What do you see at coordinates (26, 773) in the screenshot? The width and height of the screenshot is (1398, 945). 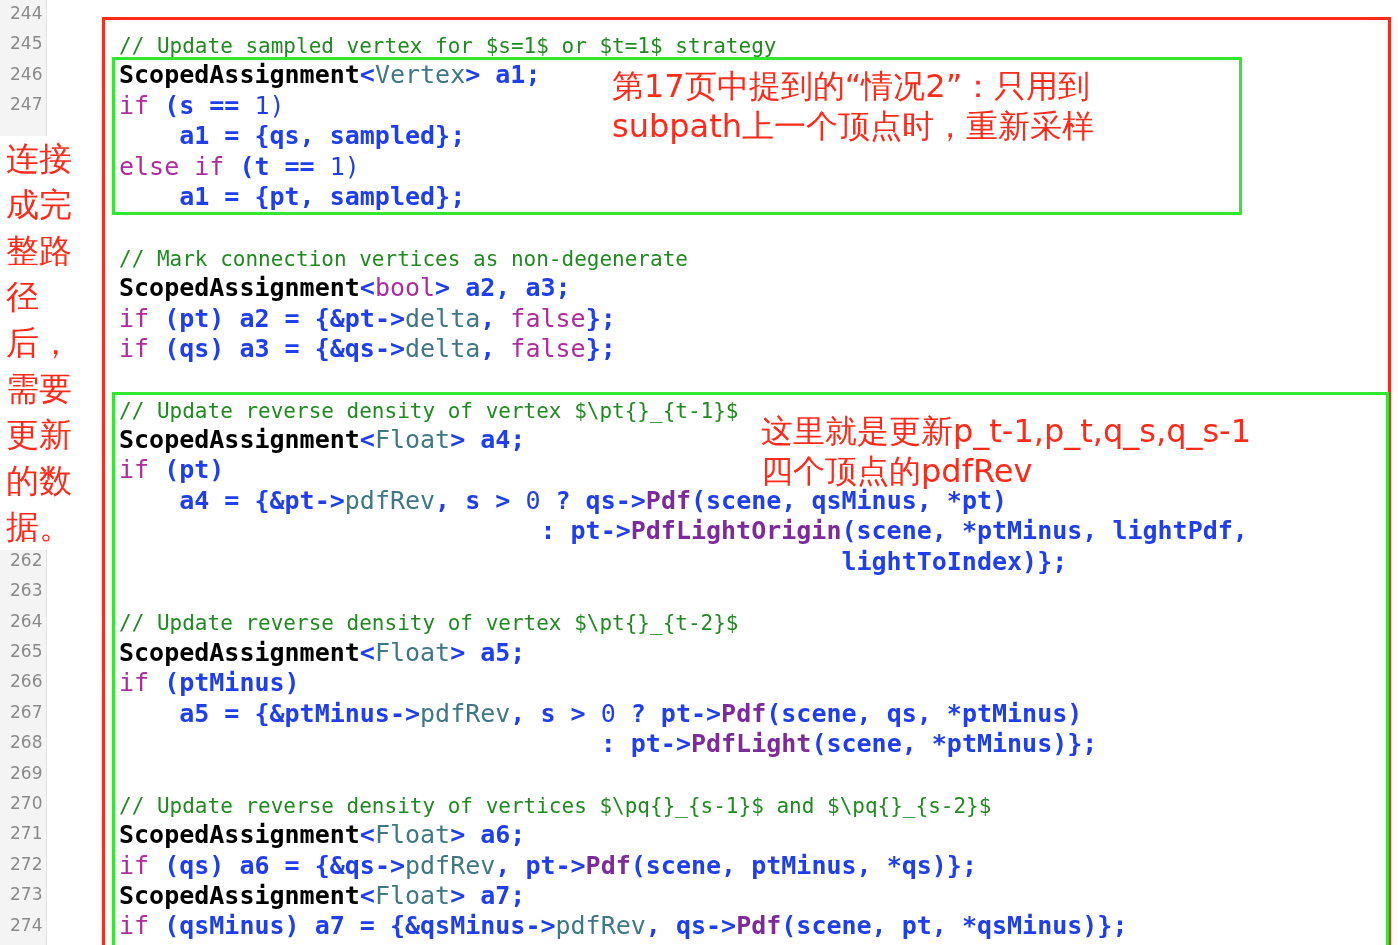 I see `line-number: 269` at bounding box center [26, 773].